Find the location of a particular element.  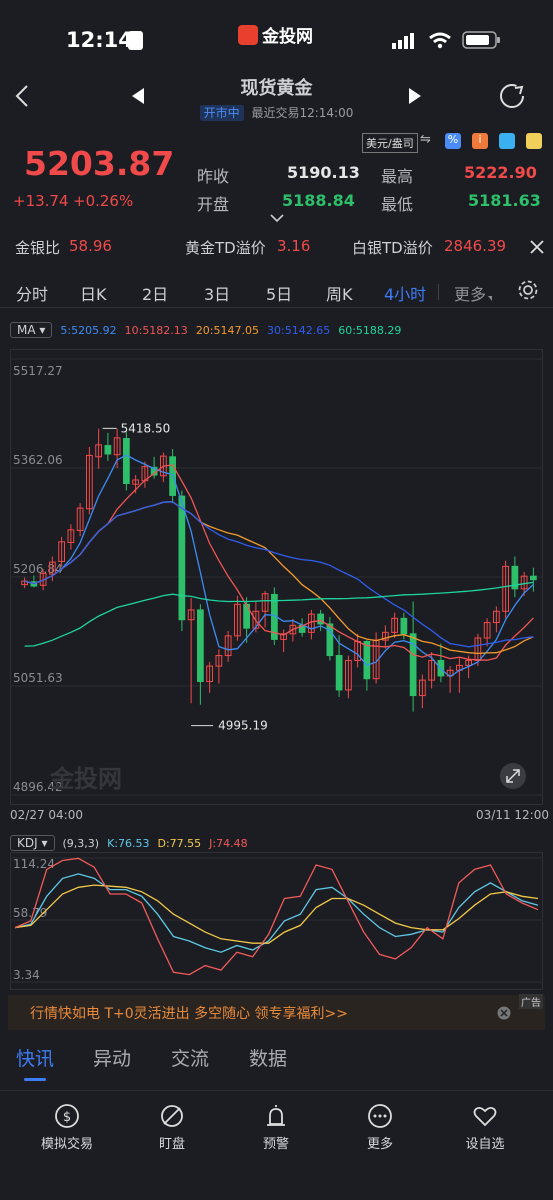

market-status-row: 开市中 最近交易12:14:00 is located at coordinates (276, 112).